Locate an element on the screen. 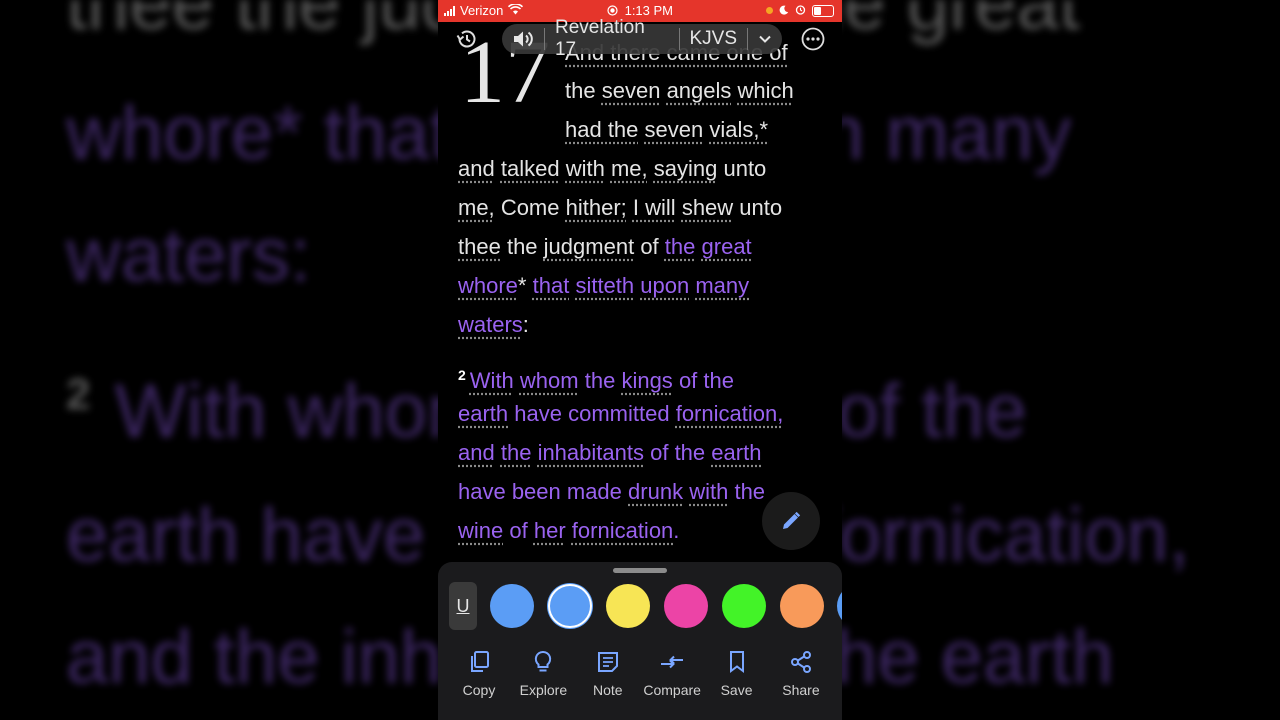 This screenshot has height=720, width=1280. verse-number: 2 is located at coordinates (462, 375).